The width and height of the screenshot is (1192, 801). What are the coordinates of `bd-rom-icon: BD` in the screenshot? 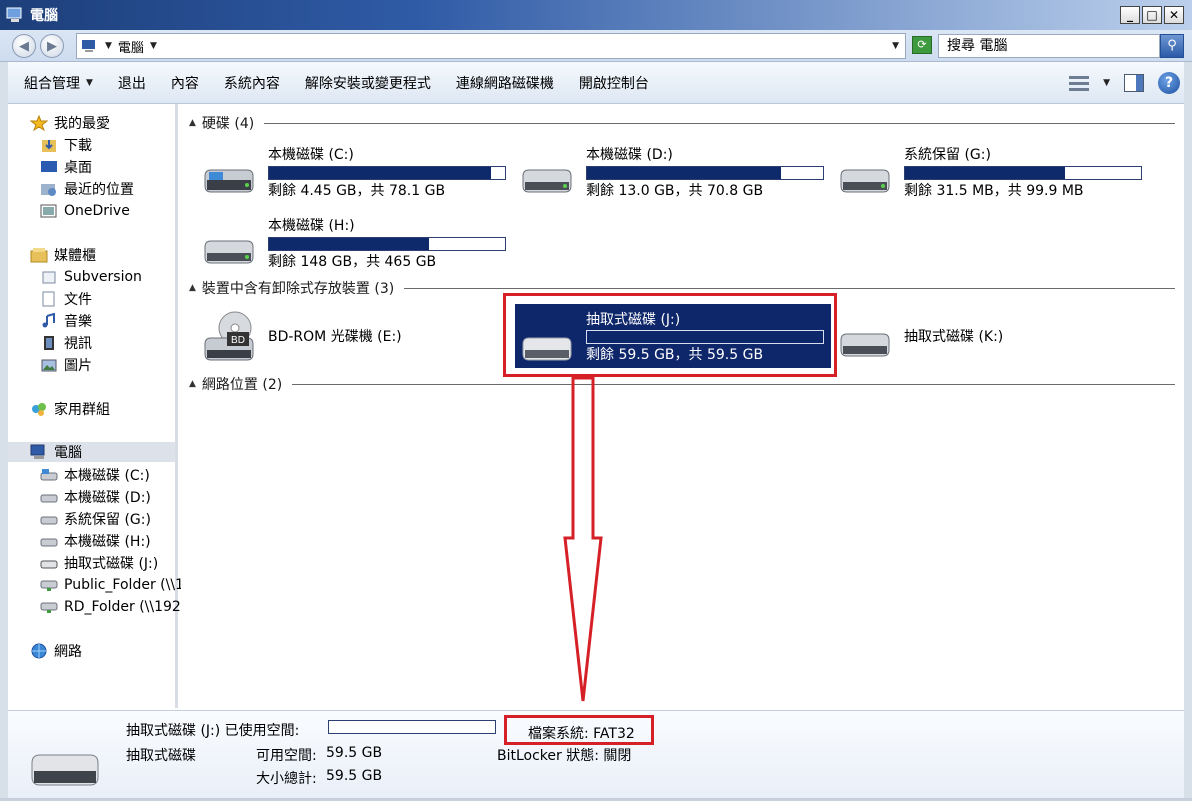 It's located at (229, 336).